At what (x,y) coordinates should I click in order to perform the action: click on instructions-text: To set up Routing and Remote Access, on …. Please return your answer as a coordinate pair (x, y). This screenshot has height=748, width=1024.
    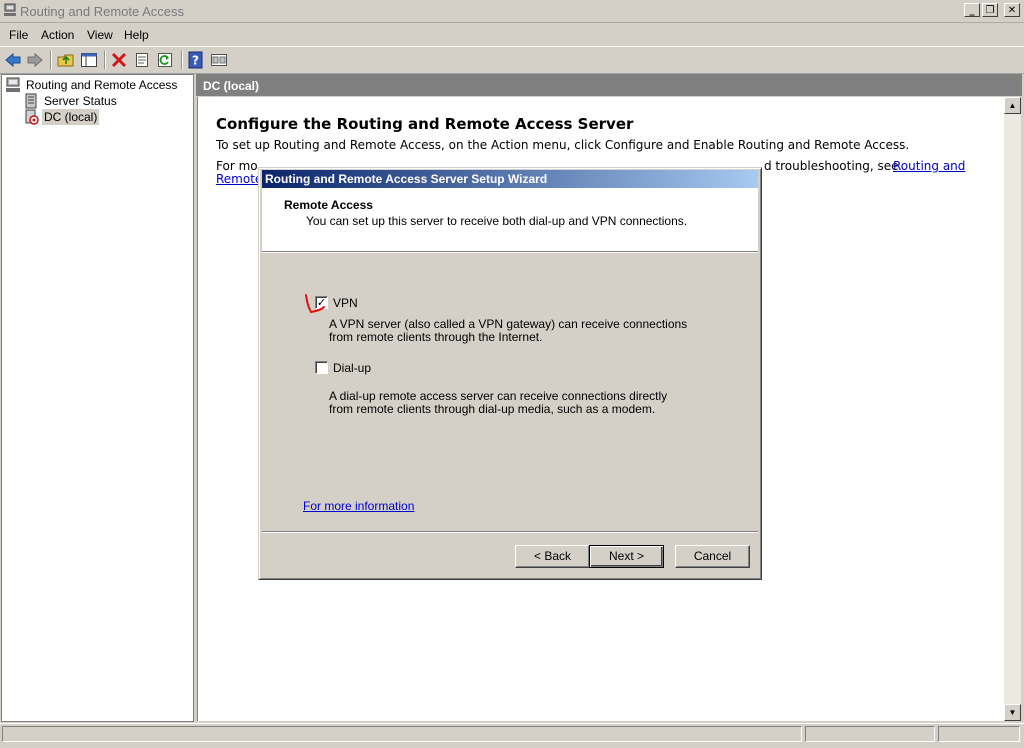
    Looking at the image, I should click on (563, 145).